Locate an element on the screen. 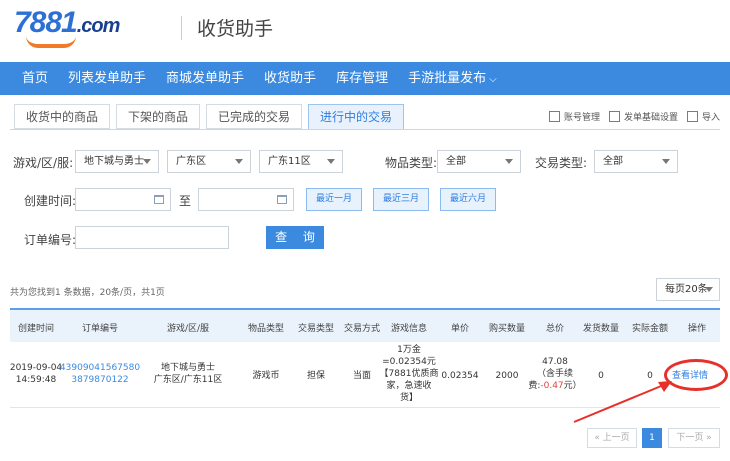 The width and height of the screenshot is (730, 461). order-number-input is located at coordinates (152, 237).